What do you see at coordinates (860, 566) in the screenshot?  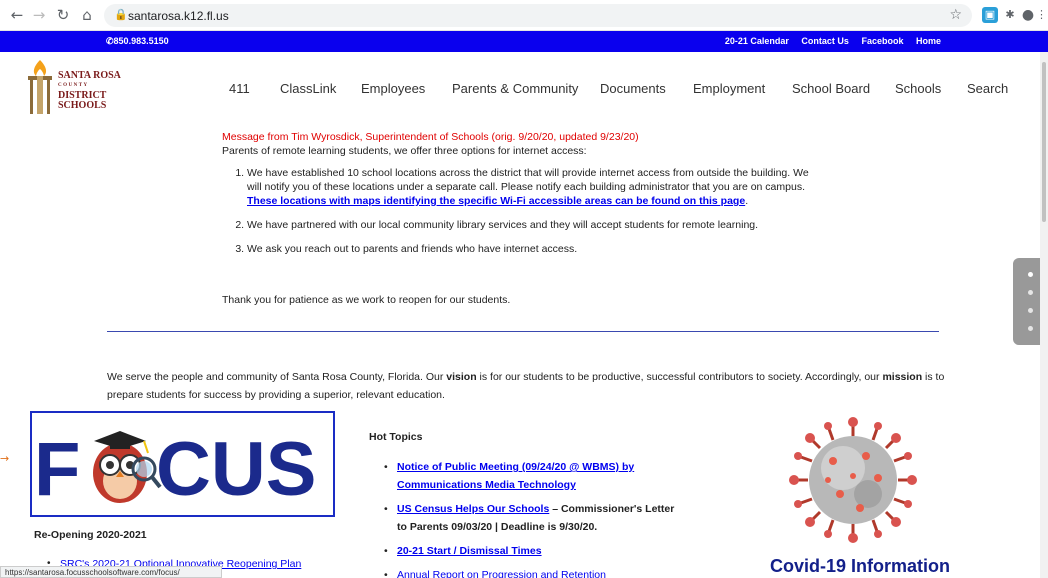 I see `covid-info-title: Covid-19 Information` at bounding box center [860, 566].